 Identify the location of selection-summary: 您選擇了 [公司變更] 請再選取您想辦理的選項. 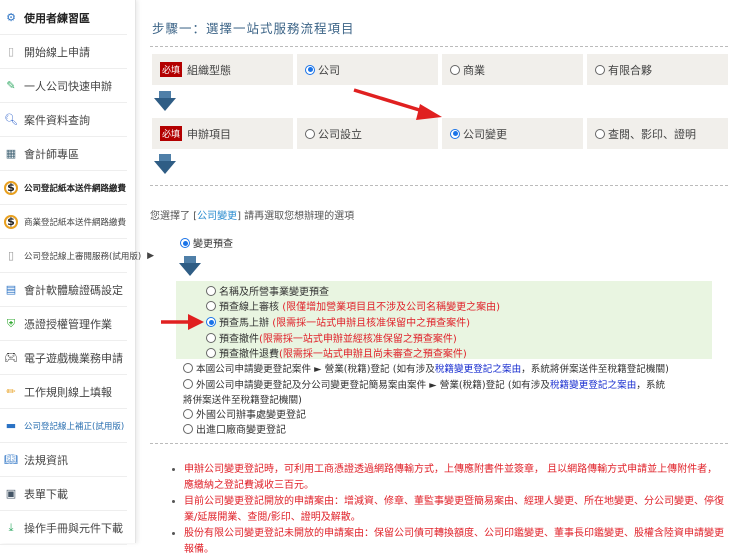
(252, 216).